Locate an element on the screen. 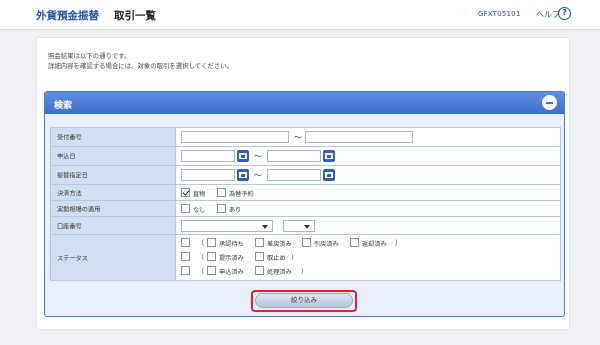 Image resolution: width=600 pixels, height=345 pixels. status-applied-checkbox is located at coordinates (211, 270).